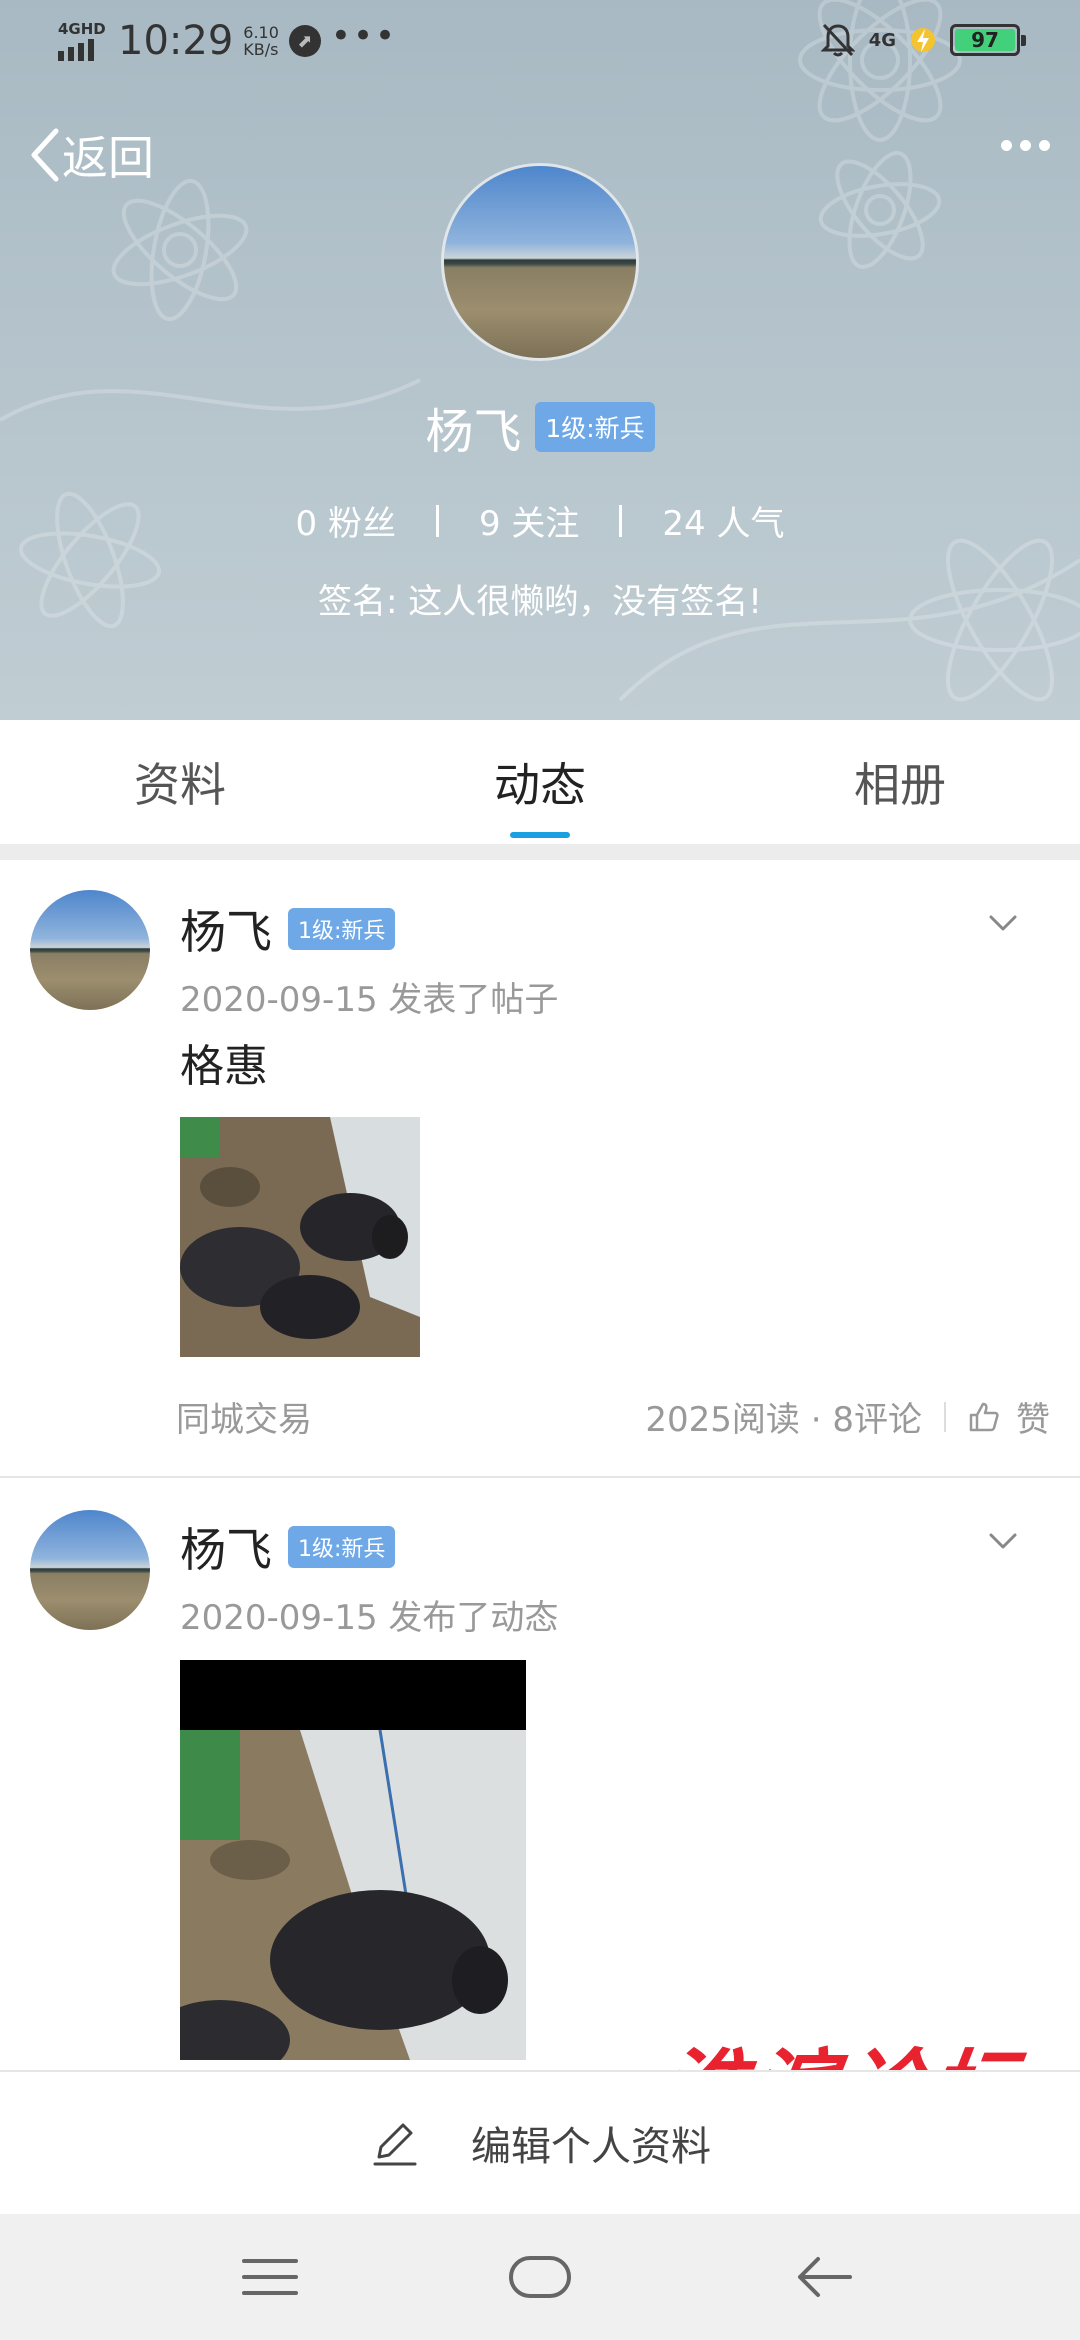 This screenshot has width=1080, height=2340. What do you see at coordinates (473, 432) in the screenshot?
I see `profile-username: 杨飞` at bounding box center [473, 432].